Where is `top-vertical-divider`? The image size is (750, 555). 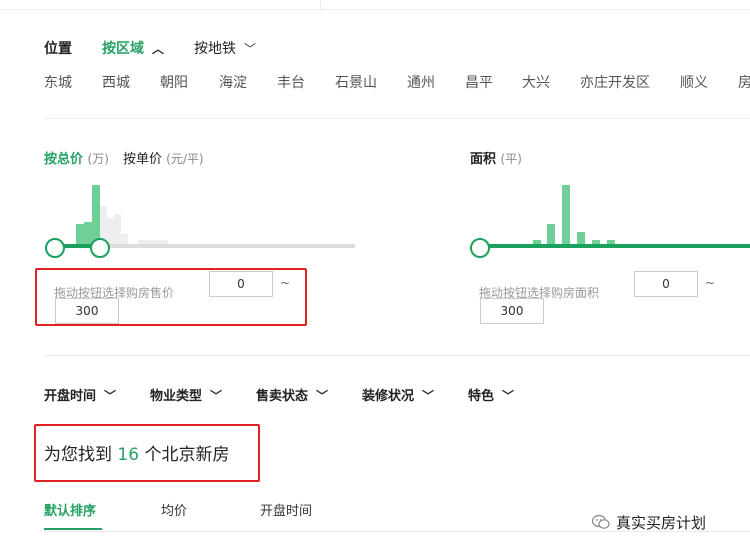
top-vertical-divider is located at coordinates (320, 4).